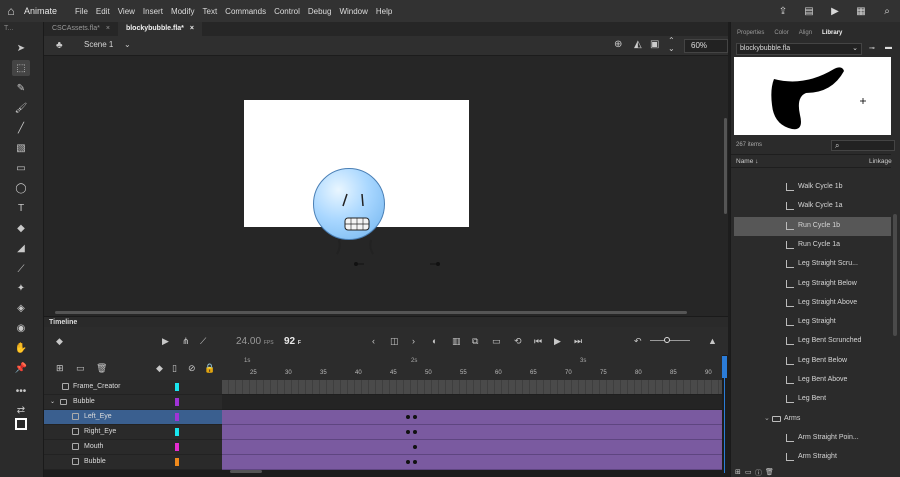 This screenshot has height=477, width=900. What do you see at coordinates (287, 11) in the screenshot?
I see `menu-control: Control` at bounding box center [287, 11].